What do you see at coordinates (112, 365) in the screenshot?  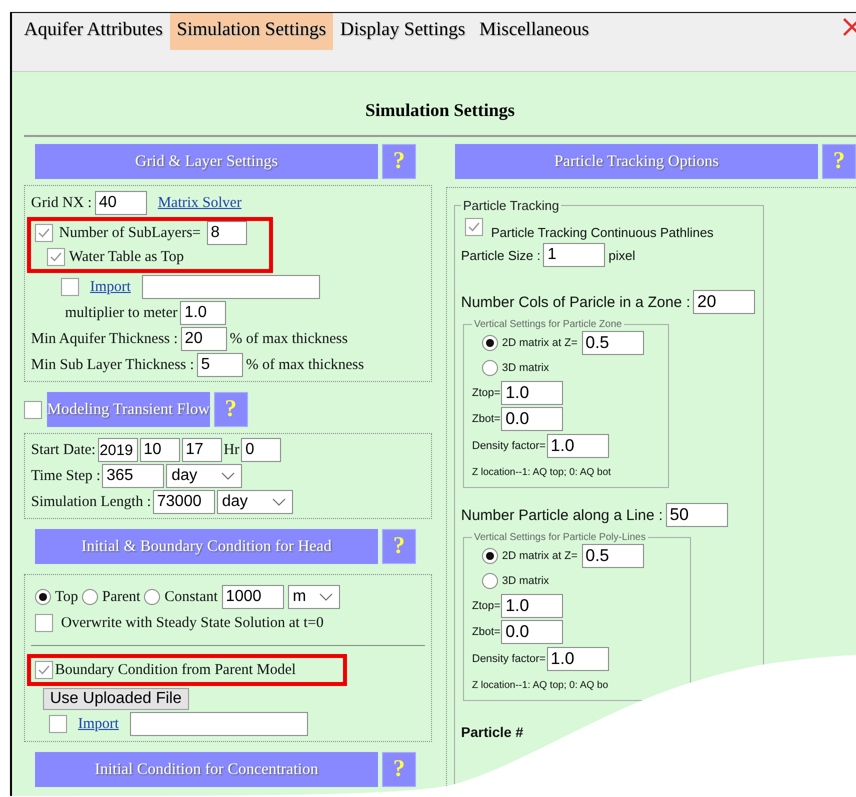 I see `label: Min Sub Layer Thickness :` at bounding box center [112, 365].